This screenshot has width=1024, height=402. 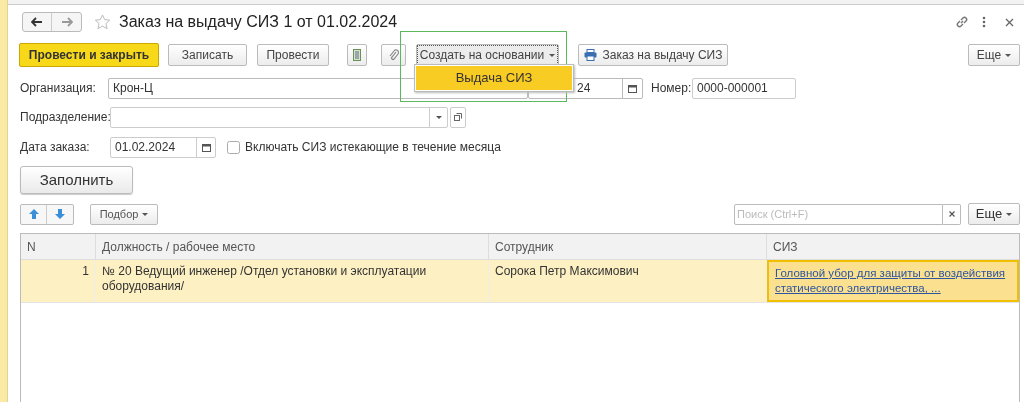 What do you see at coordinates (628, 246) in the screenshot?
I see `column-header: Сотрудник` at bounding box center [628, 246].